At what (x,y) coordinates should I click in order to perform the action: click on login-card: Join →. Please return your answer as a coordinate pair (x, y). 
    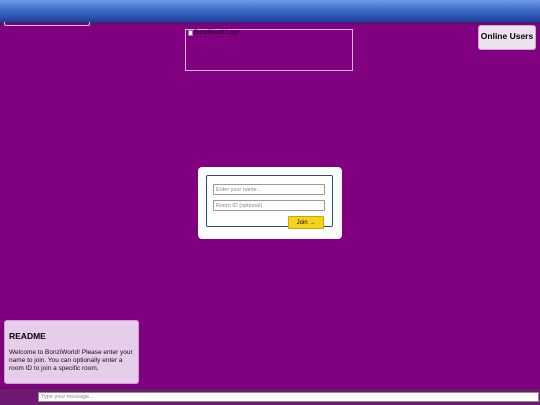
    Looking at the image, I should click on (270, 203).